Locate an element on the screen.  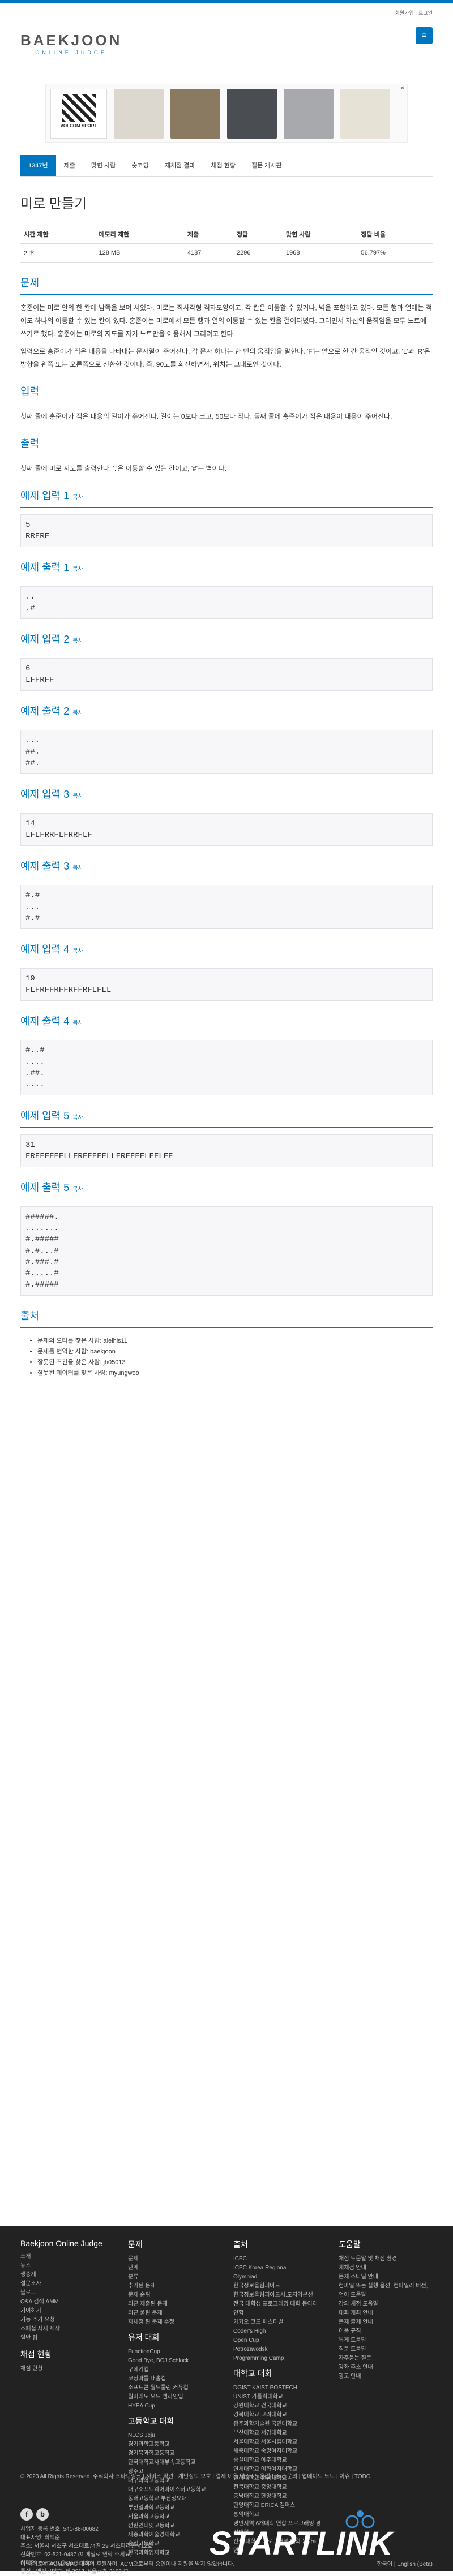
signup-link: 회원가입 is located at coordinates (404, 13).